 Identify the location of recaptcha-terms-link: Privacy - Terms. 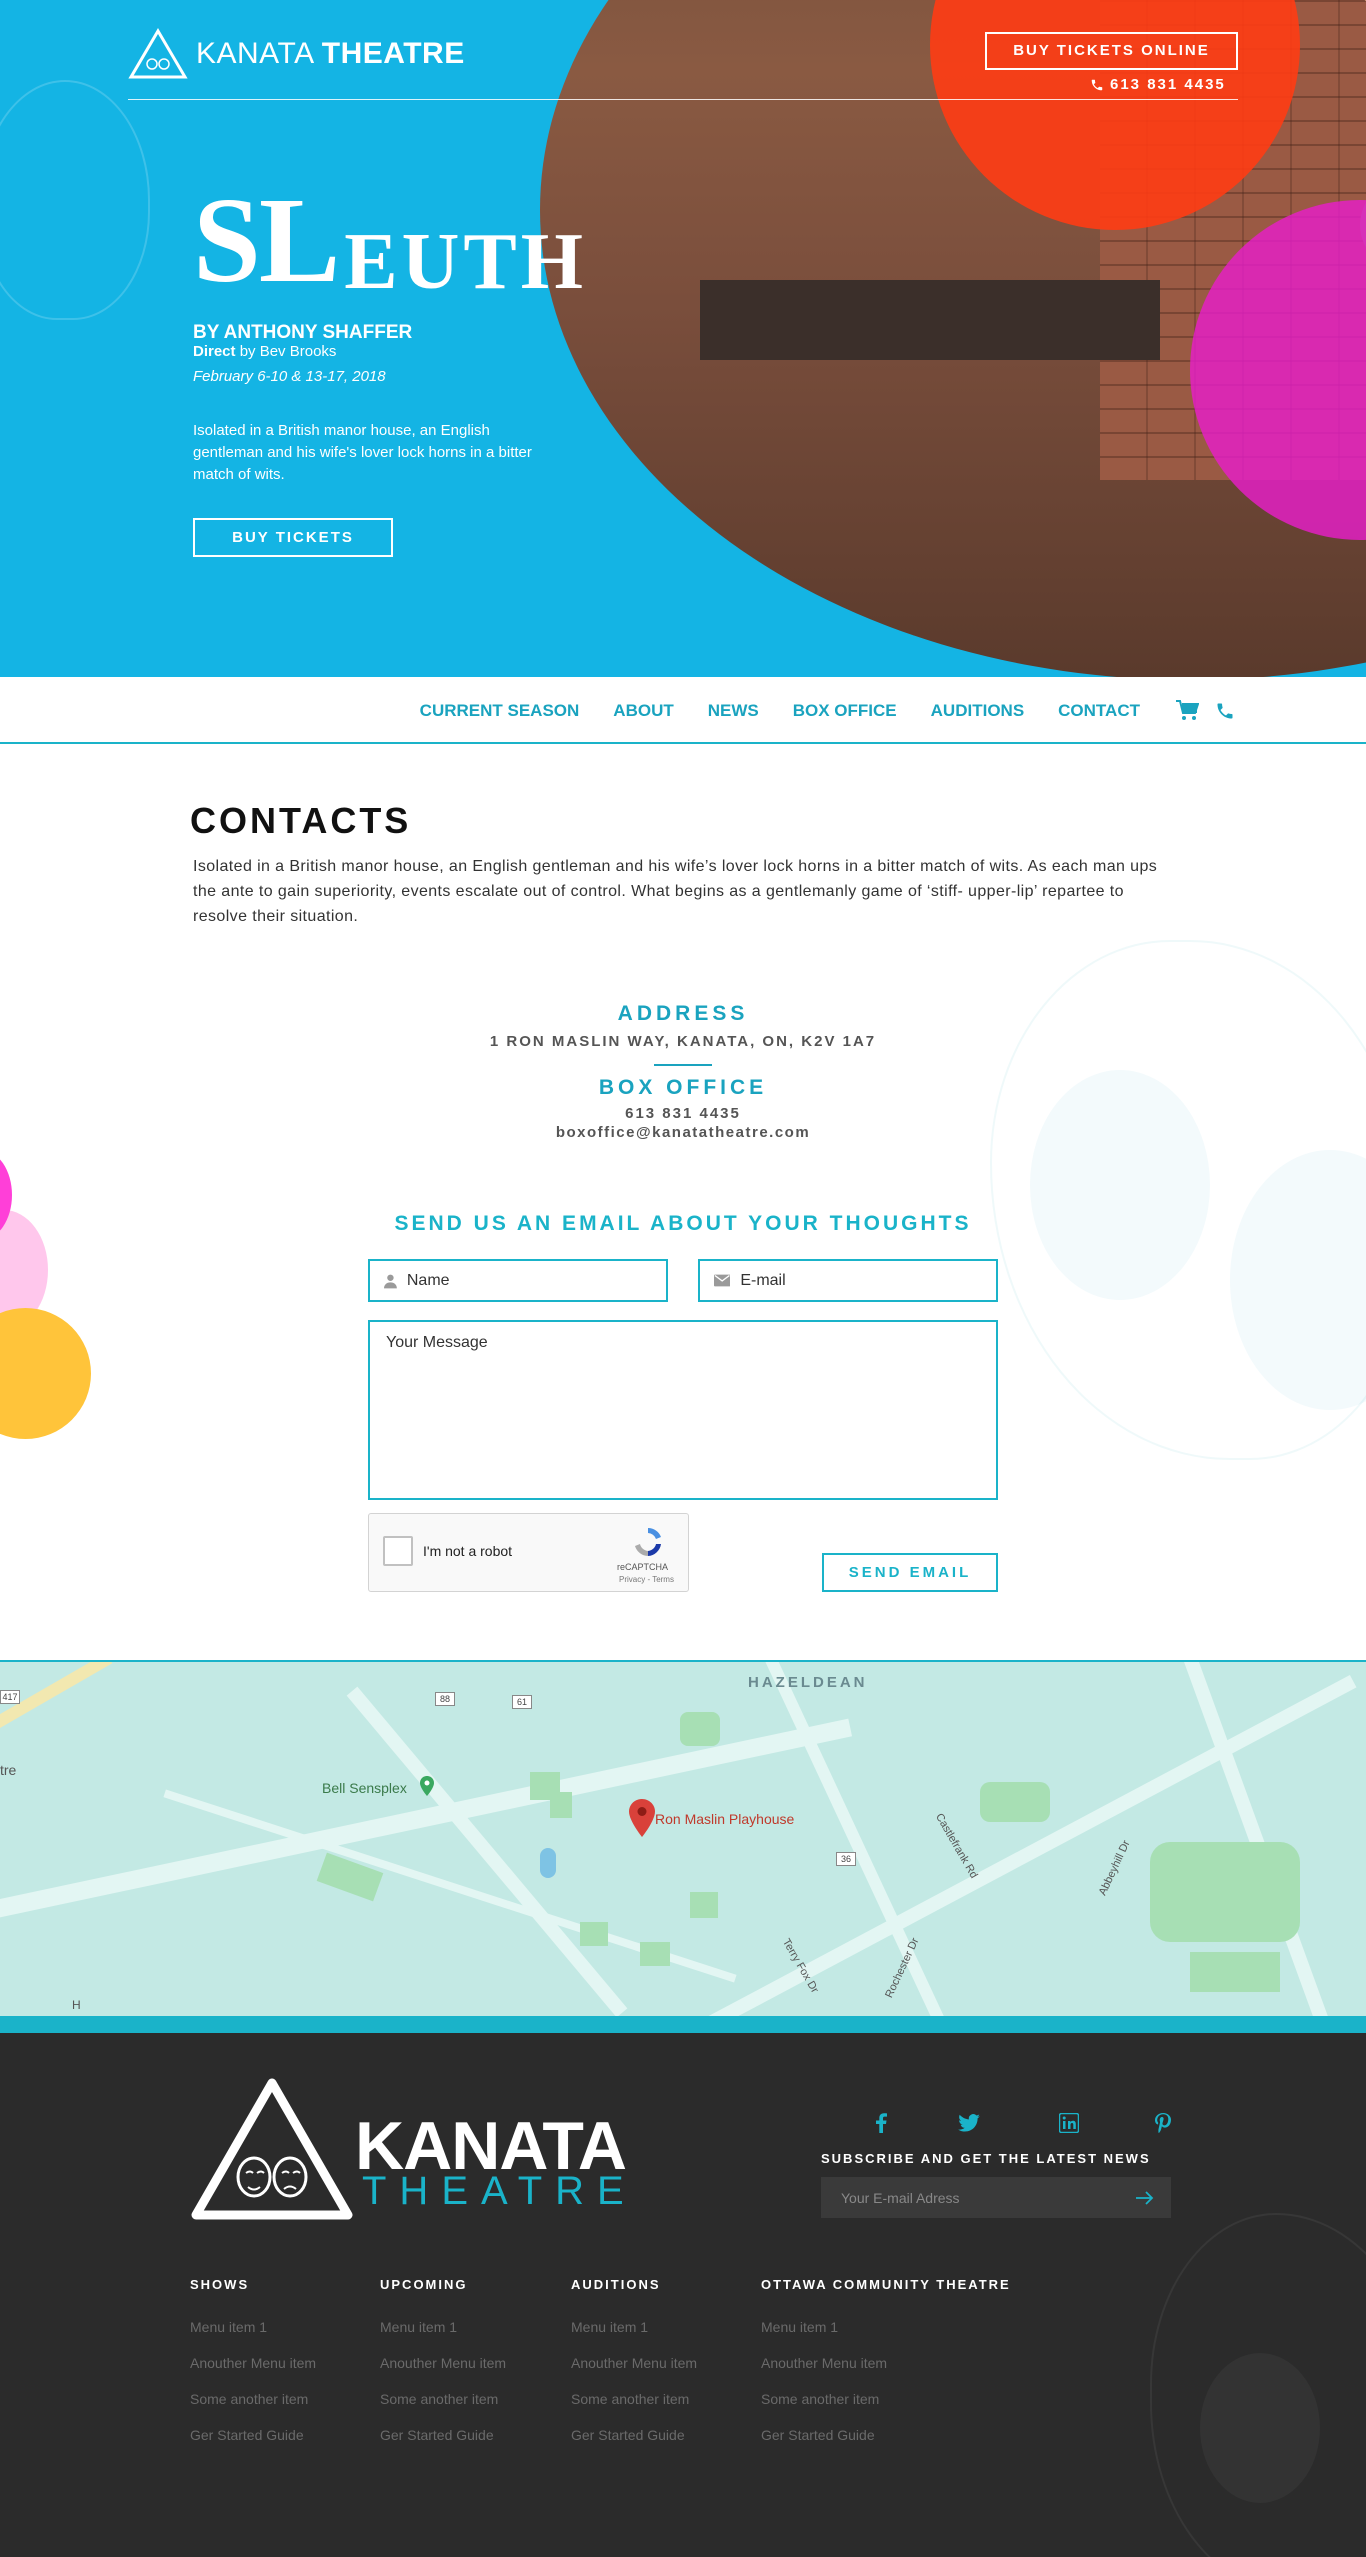
(646, 1579).